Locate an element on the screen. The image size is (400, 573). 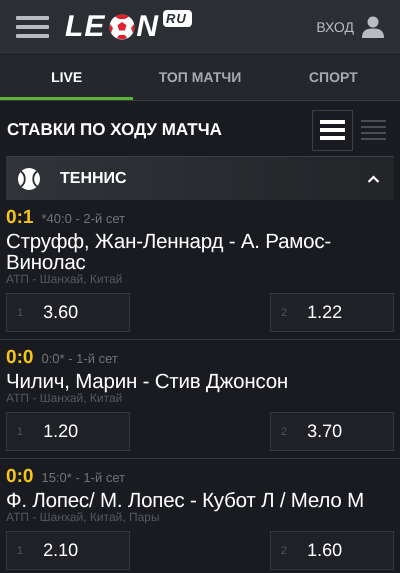
sport-header: ТЕННИС is located at coordinates (200, 178).